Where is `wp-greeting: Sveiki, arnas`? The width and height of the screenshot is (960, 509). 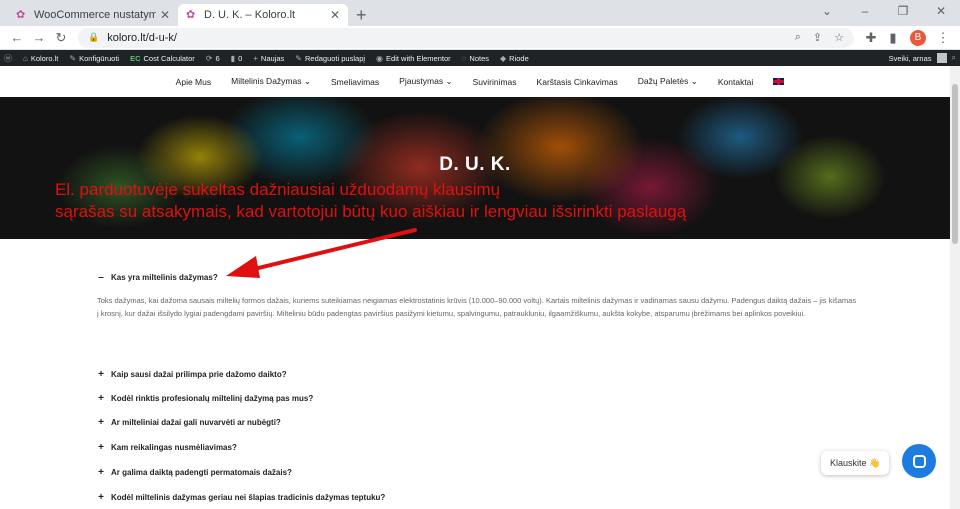
wp-greeting: Sveiki, arnas is located at coordinates (910, 58).